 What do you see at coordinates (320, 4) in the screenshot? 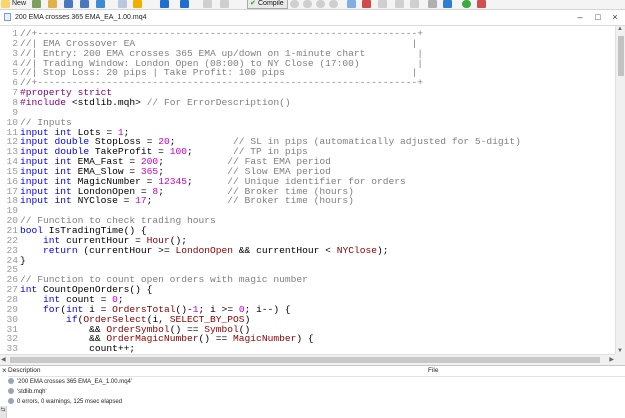
I see `stop-icon` at bounding box center [320, 4].